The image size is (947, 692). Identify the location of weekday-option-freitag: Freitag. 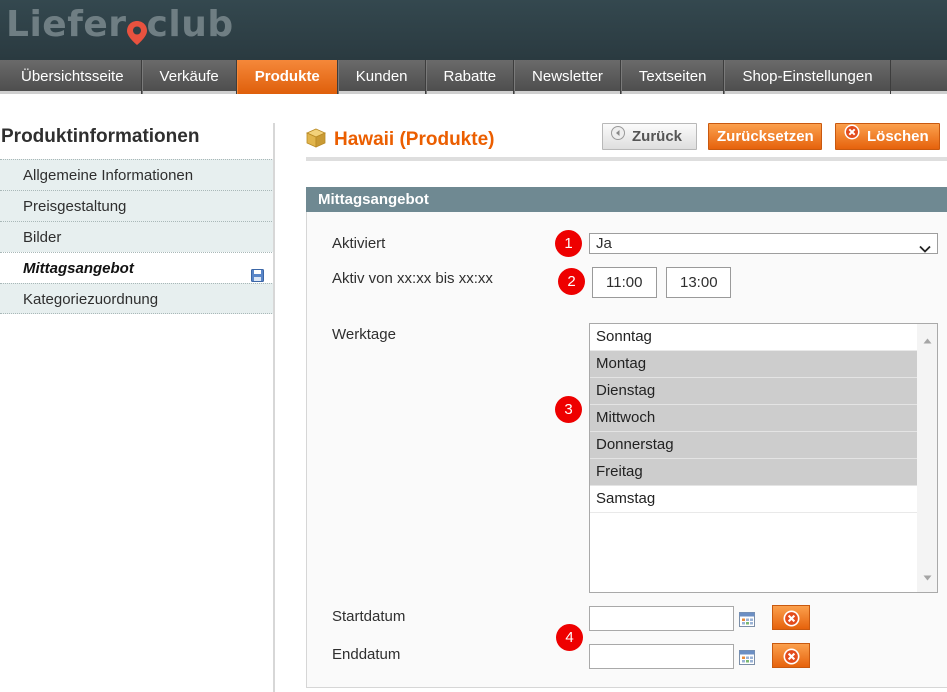
(753, 472).